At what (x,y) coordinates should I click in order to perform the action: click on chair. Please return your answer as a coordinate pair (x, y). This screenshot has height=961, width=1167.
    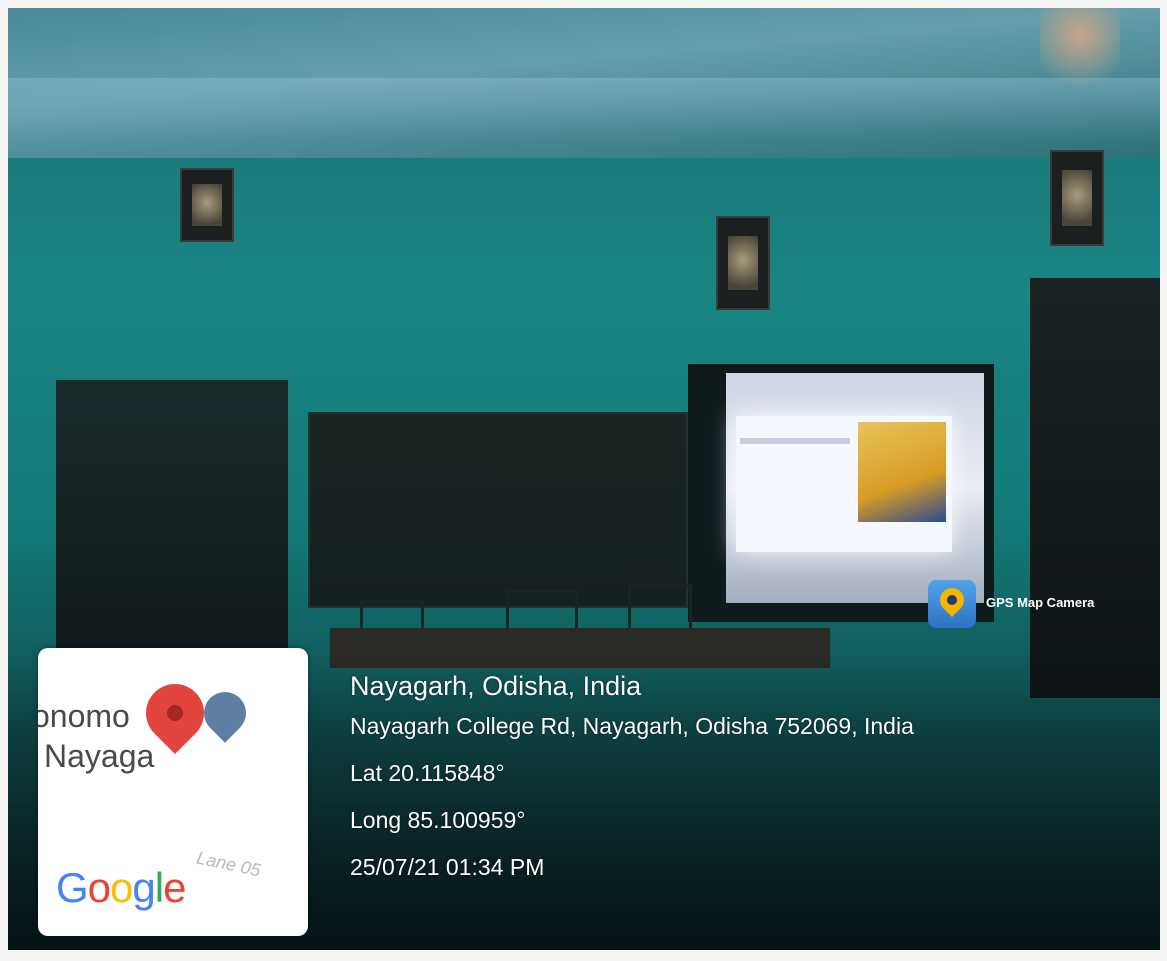
    Looking at the image, I should click on (660, 606).